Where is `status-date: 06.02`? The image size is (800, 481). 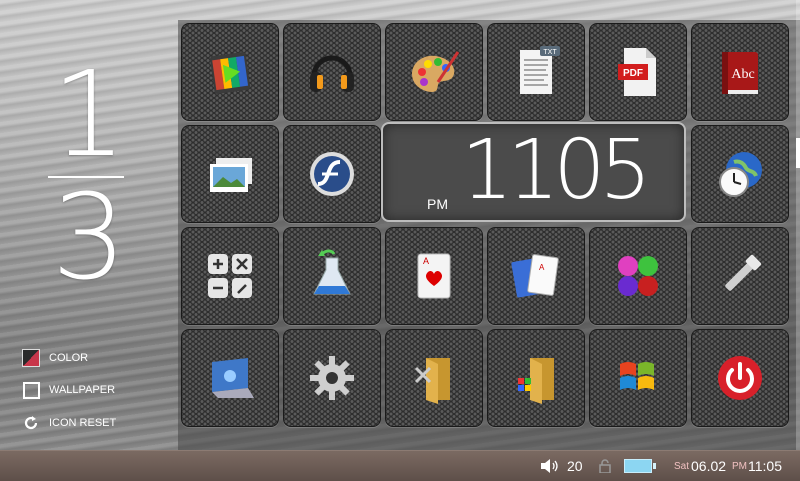 status-date: 06.02 is located at coordinates (709, 466).